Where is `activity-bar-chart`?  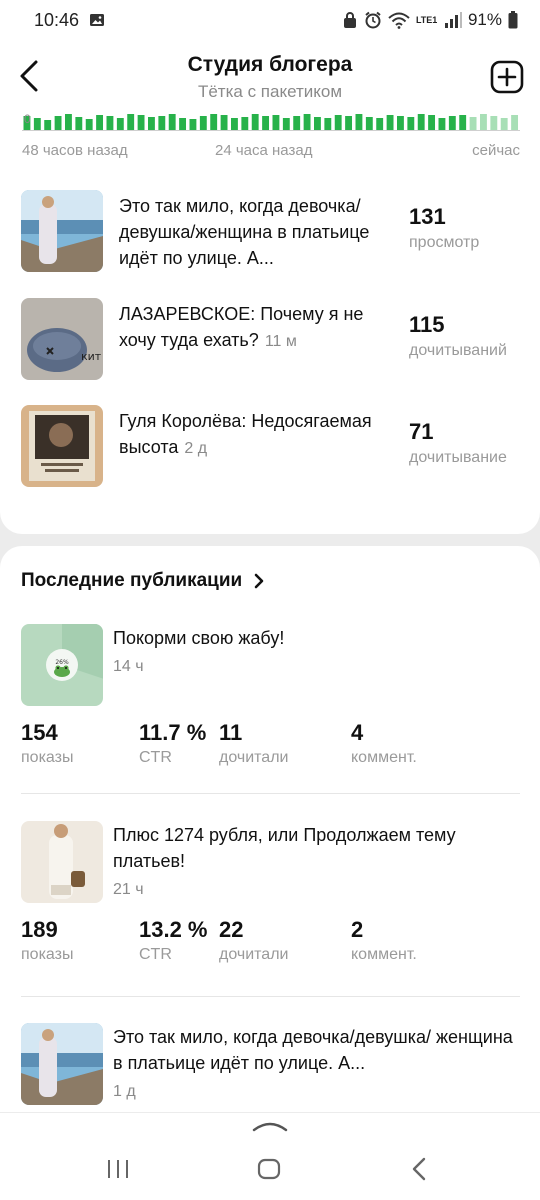
activity-bar-chart is located at coordinates (271, 122).